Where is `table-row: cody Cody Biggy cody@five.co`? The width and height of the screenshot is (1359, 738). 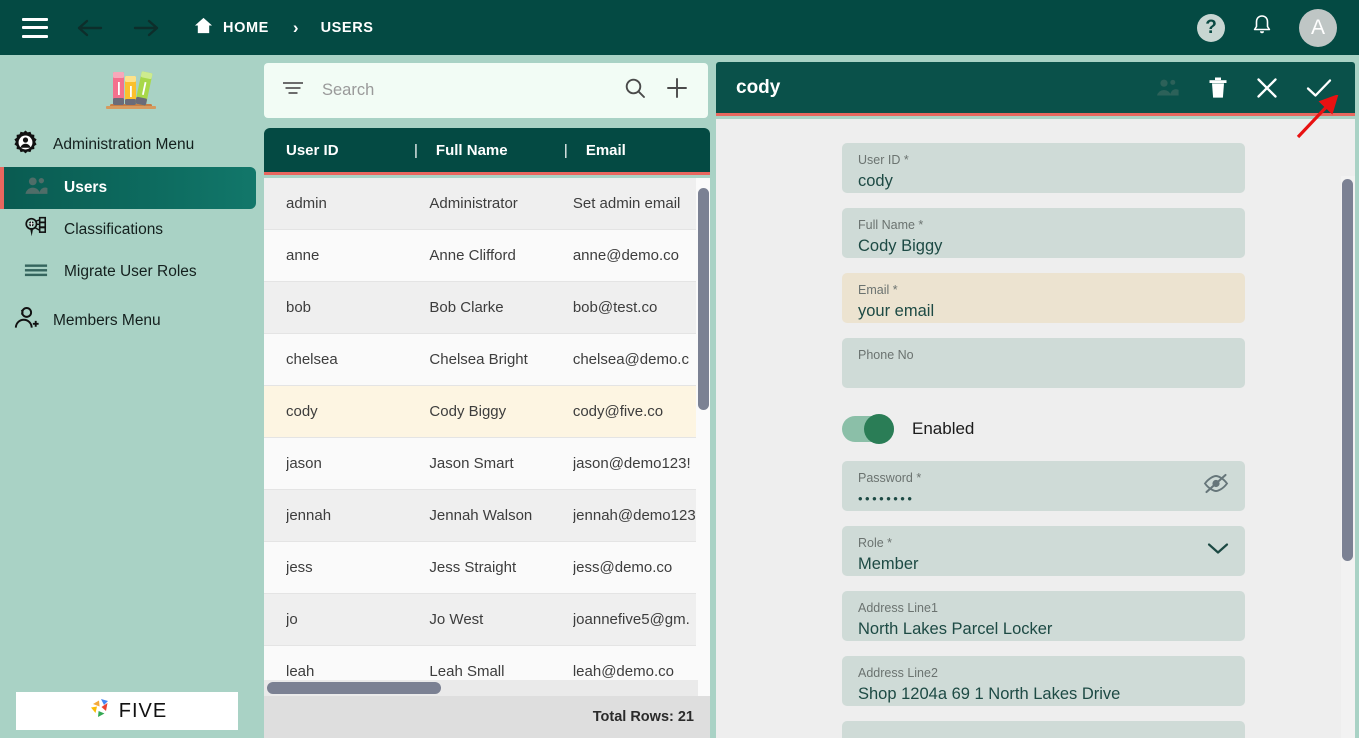
table-row: cody Cody Biggy cody@five.co is located at coordinates (487, 412).